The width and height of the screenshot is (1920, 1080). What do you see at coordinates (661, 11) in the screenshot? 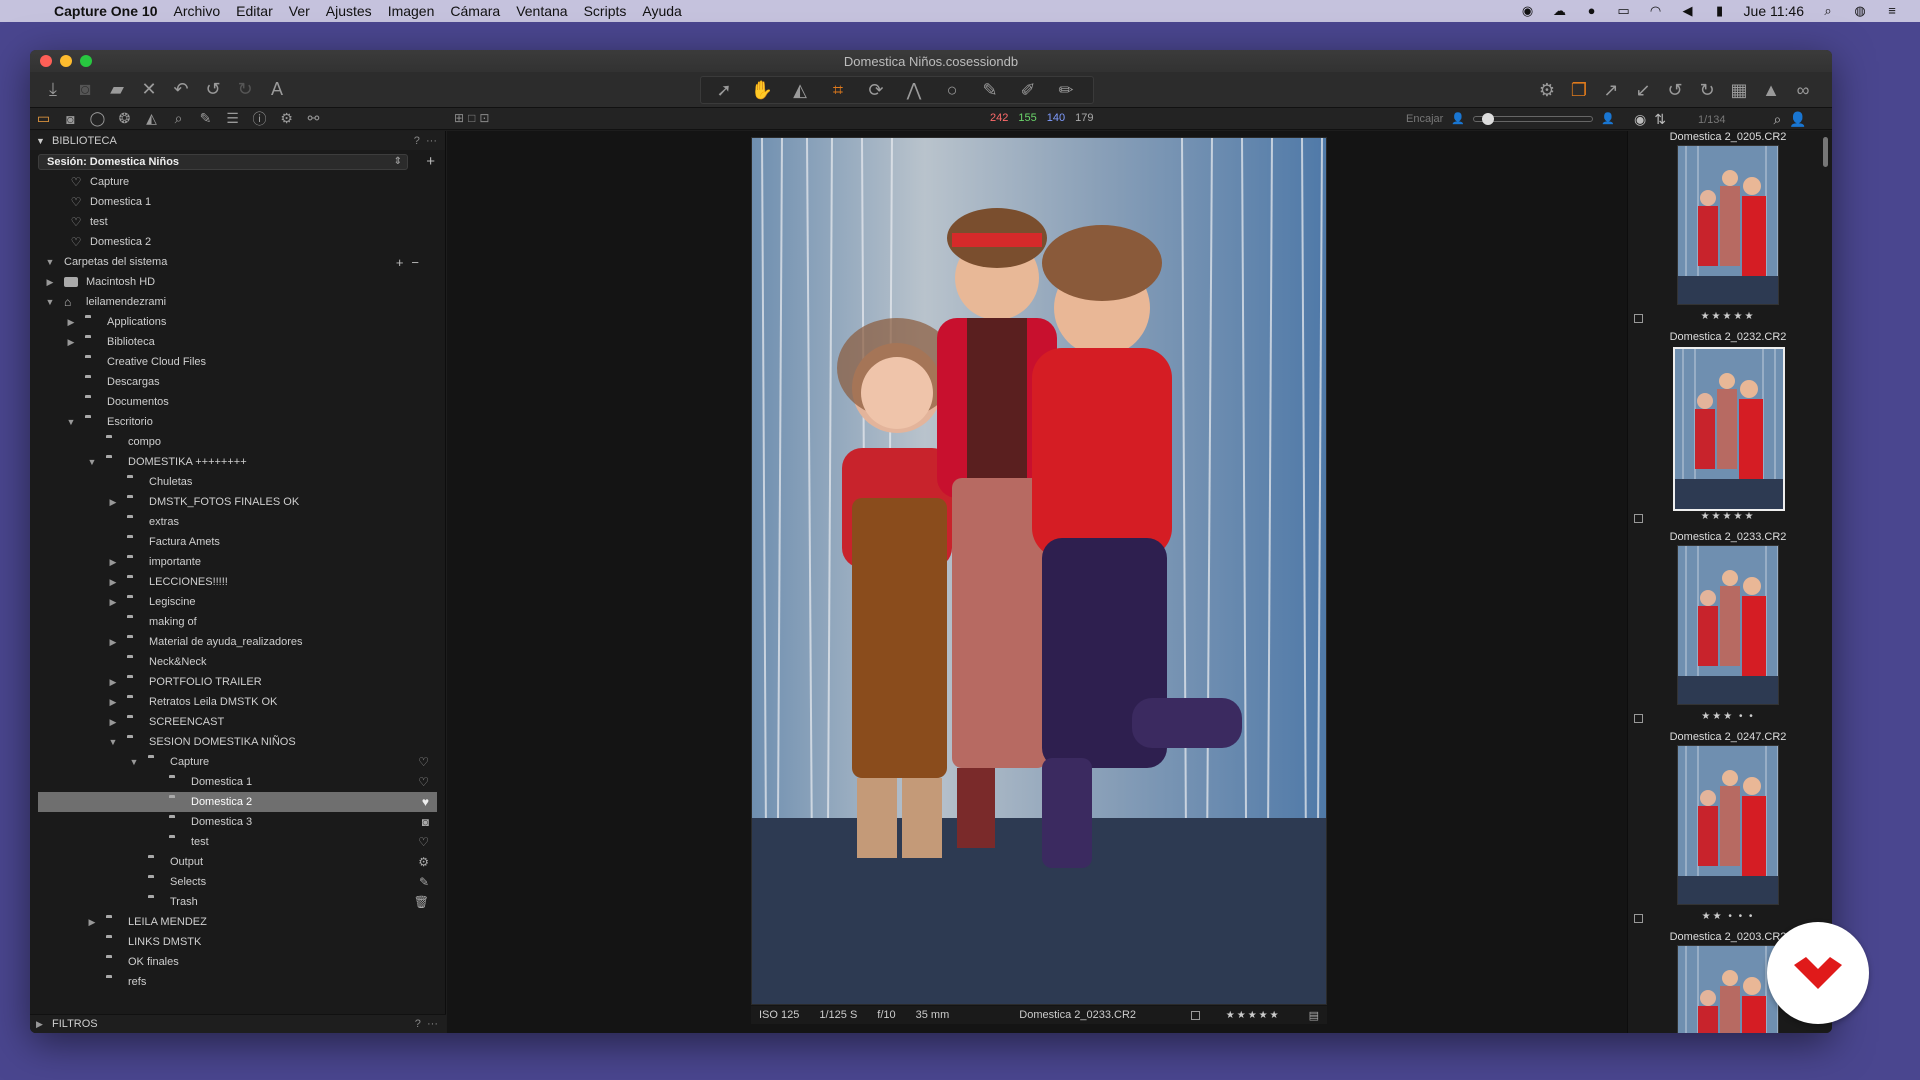
I see `menu-ayuda: Ayuda` at bounding box center [661, 11].